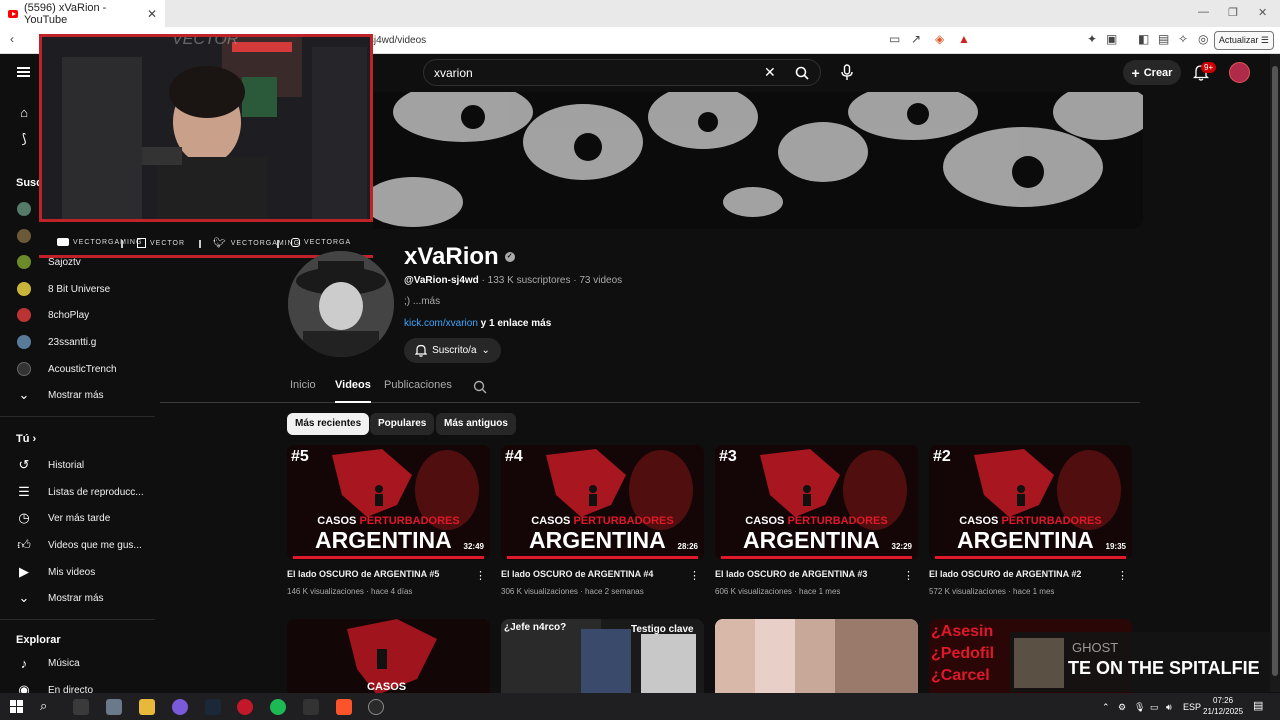  Describe the element at coordinates (791, 574) in the screenshot. I see `video-title: El lado OSCURO de ARGENTINA #3` at that location.